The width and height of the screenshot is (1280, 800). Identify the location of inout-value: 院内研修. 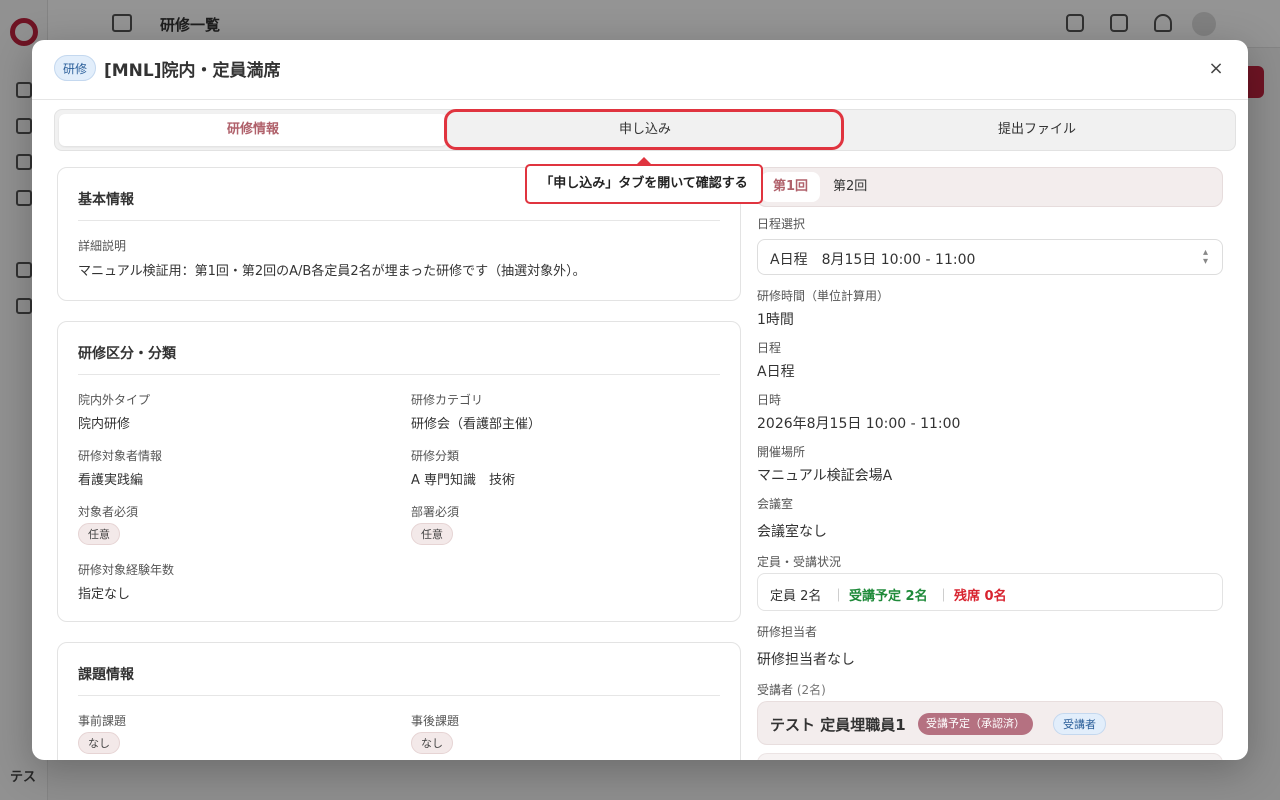
(104, 424).